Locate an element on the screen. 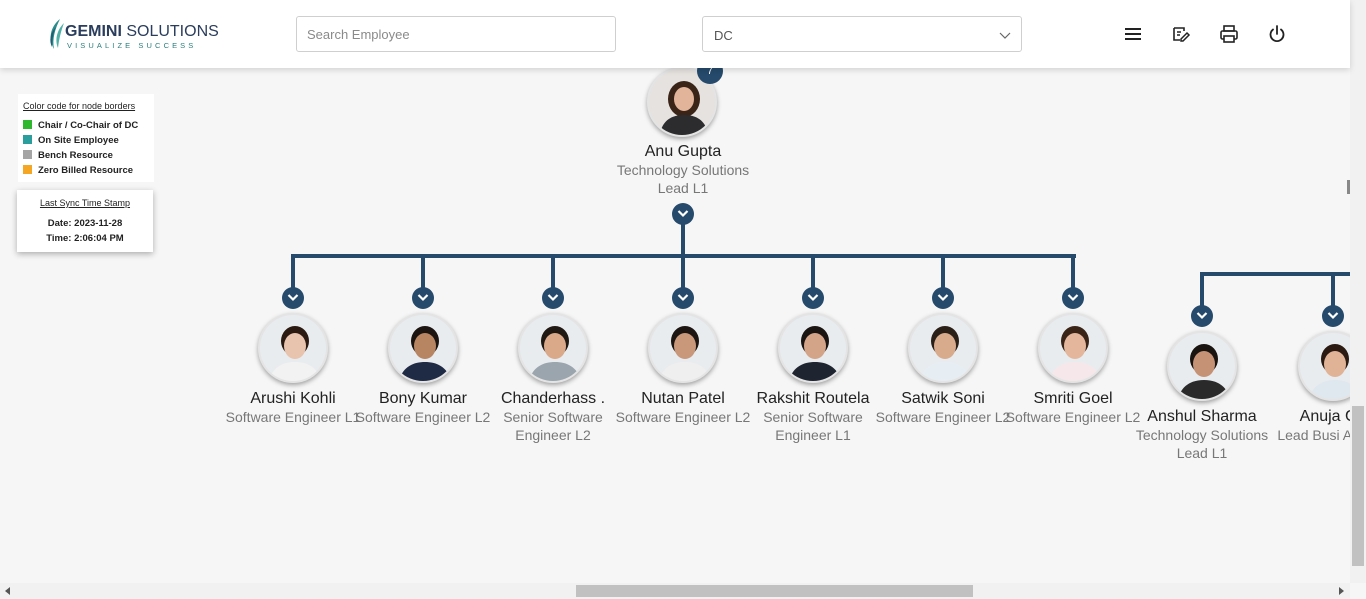 The image size is (1366, 599). logo-tagline: VISUALIZE SUCCESS is located at coordinates (132, 45).